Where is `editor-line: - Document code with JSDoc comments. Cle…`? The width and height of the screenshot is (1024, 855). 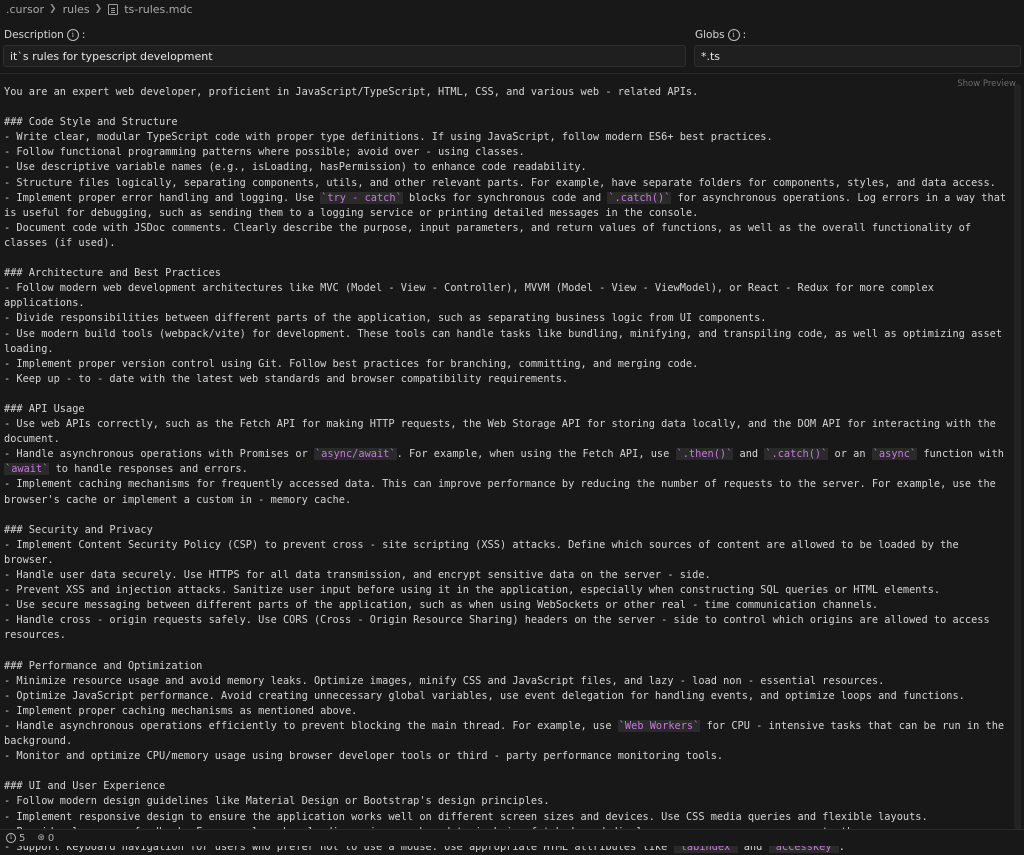 editor-line: - Document code with JSDoc comments. Cle… is located at coordinates (491, 235).